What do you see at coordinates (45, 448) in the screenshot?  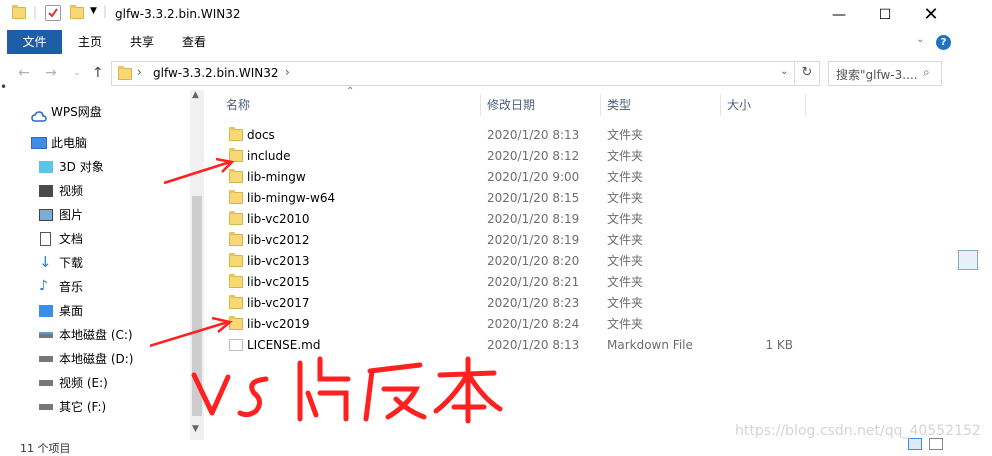 I see `item-count: 11 个项目` at bounding box center [45, 448].